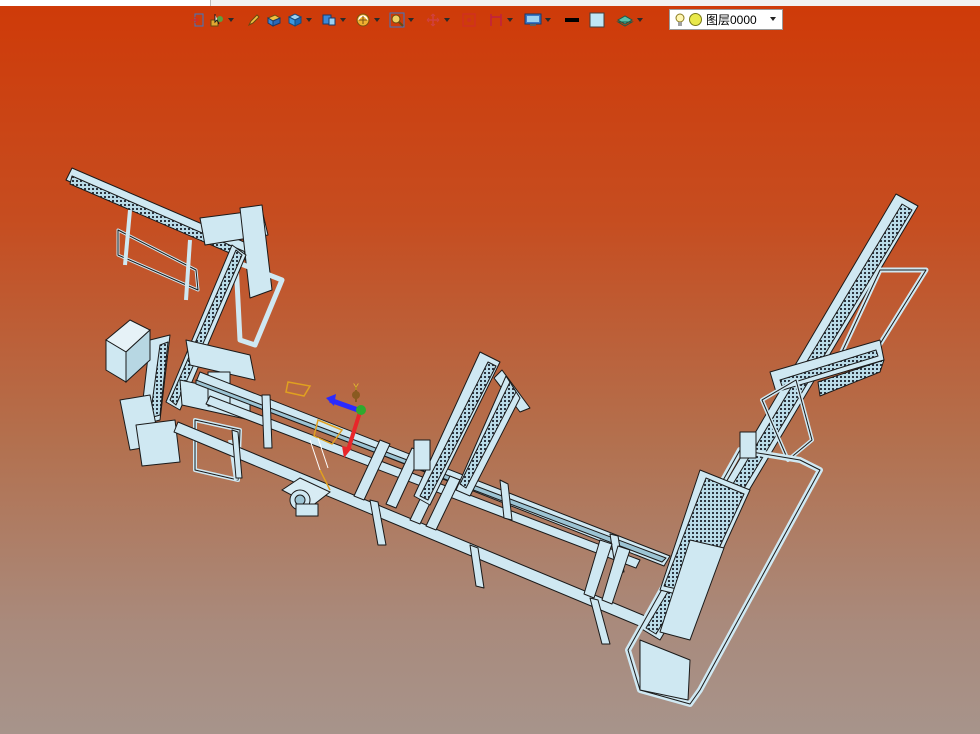 The height and width of the screenshot is (734, 980). Describe the element at coordinates (695, 19) in the screenshot. I see `yellow-dot-icon` at that location.